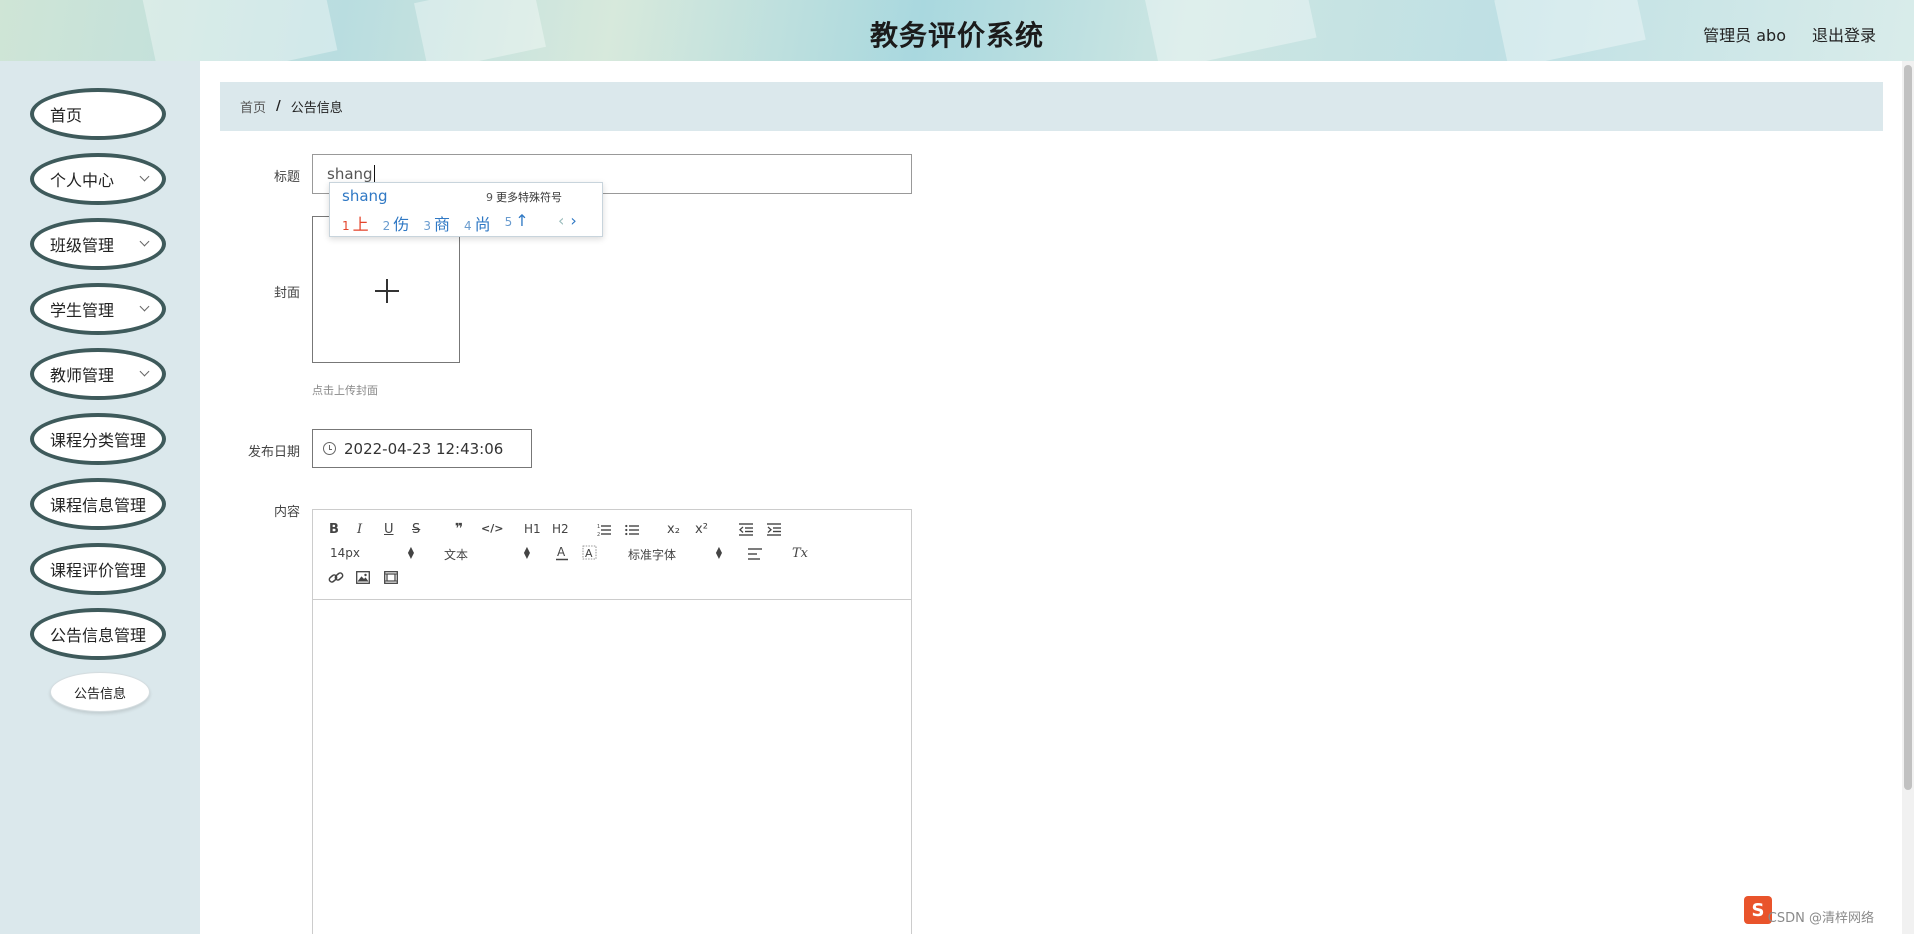  I want to click on sidebar-item-label: 公告信息管理, so click(98, 635).